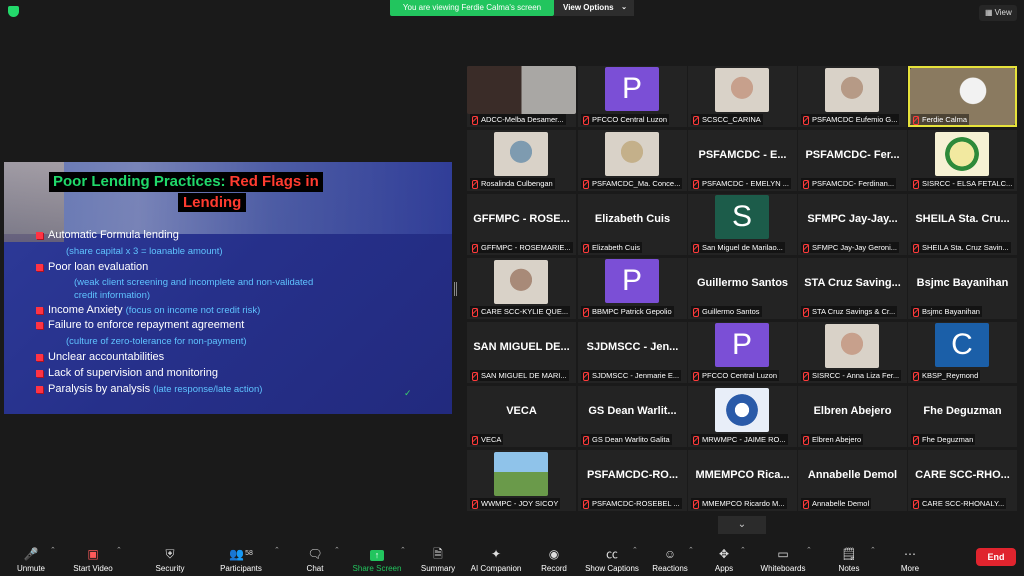 This screenshot has width=1024, height=576. Describe the element at coordinates (996, 557) in the screenshot. I see `end-meeting-button: End` at that location.